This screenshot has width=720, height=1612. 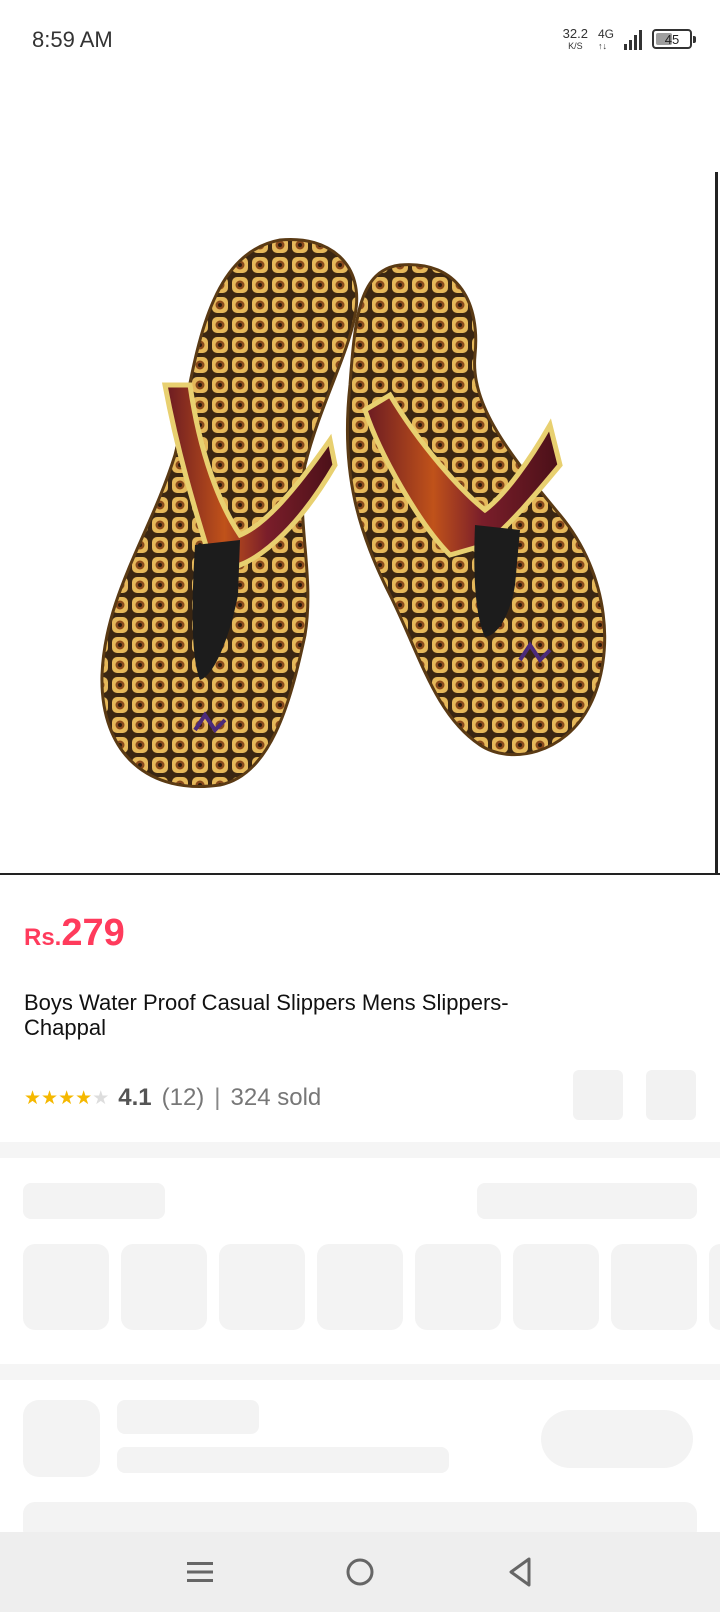 I want to click on placeholder-label, so click(x=94, y=1201).